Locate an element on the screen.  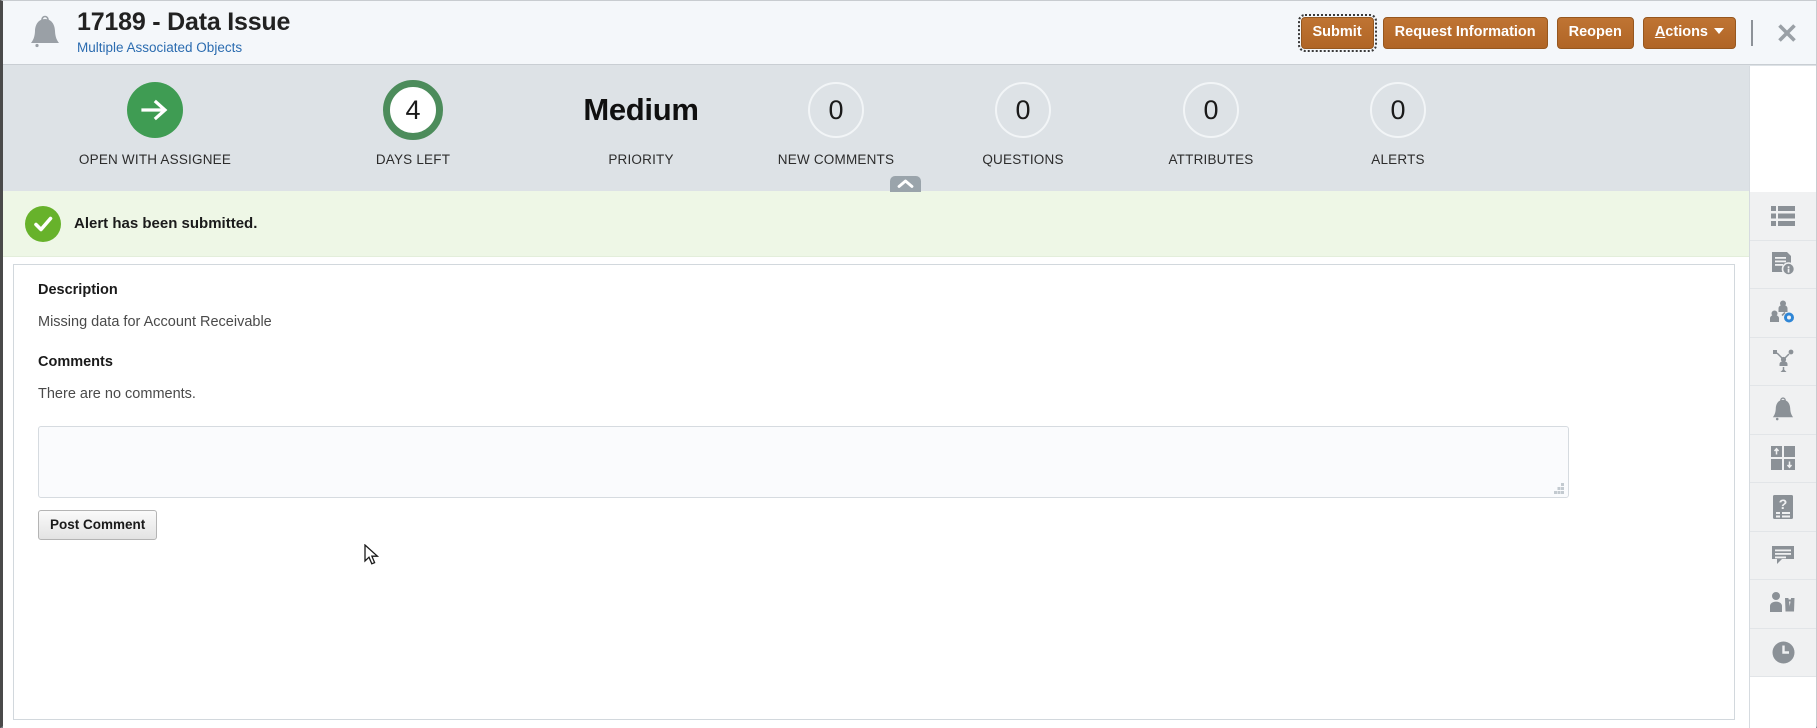
chevron-down-icon is located at coordinates (1719, 31).